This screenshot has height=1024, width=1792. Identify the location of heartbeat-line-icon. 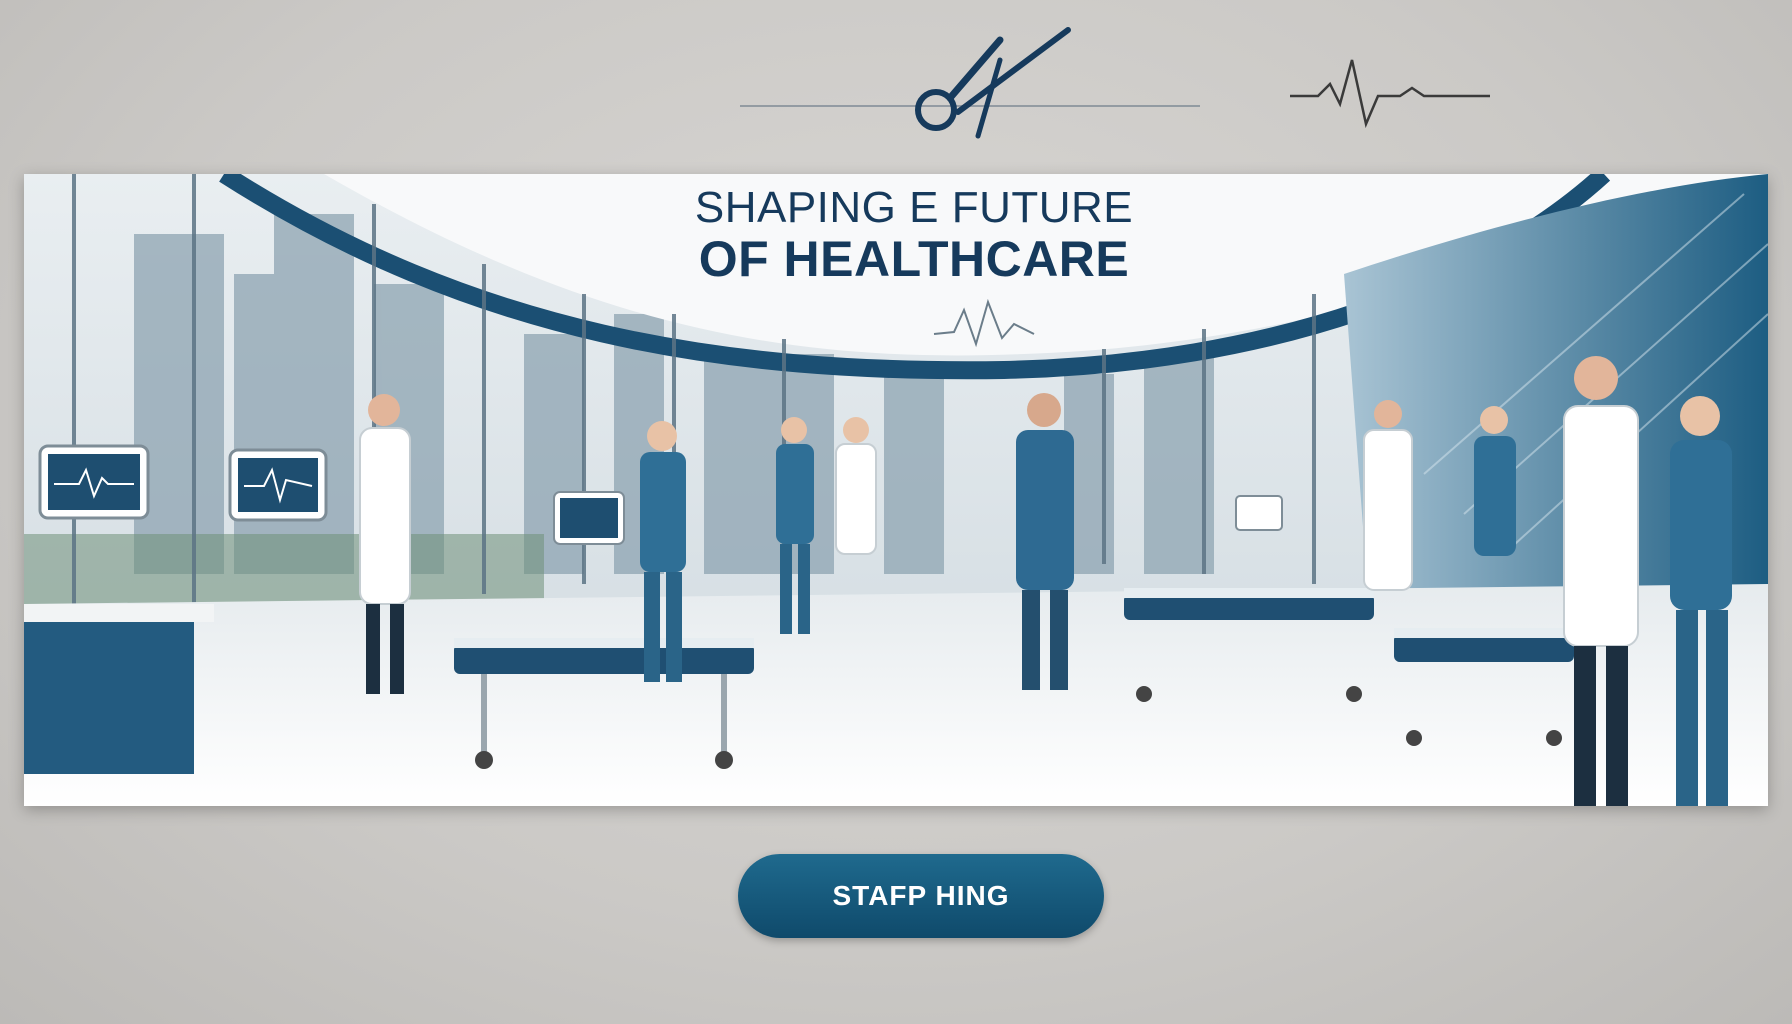
(1390, 94).